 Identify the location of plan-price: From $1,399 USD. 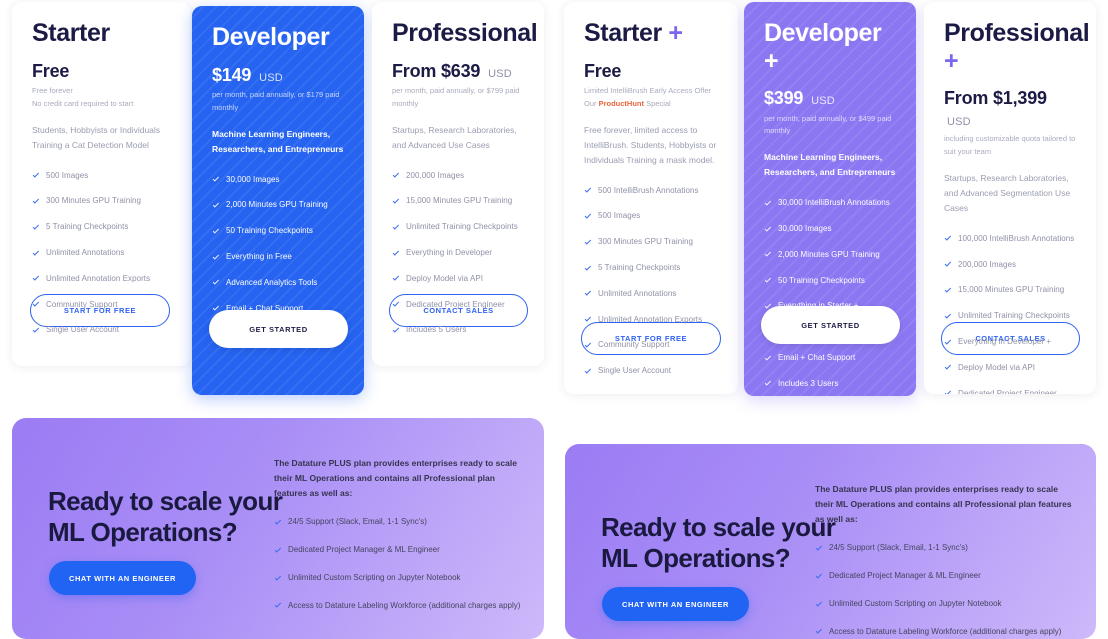
(1010, 108).